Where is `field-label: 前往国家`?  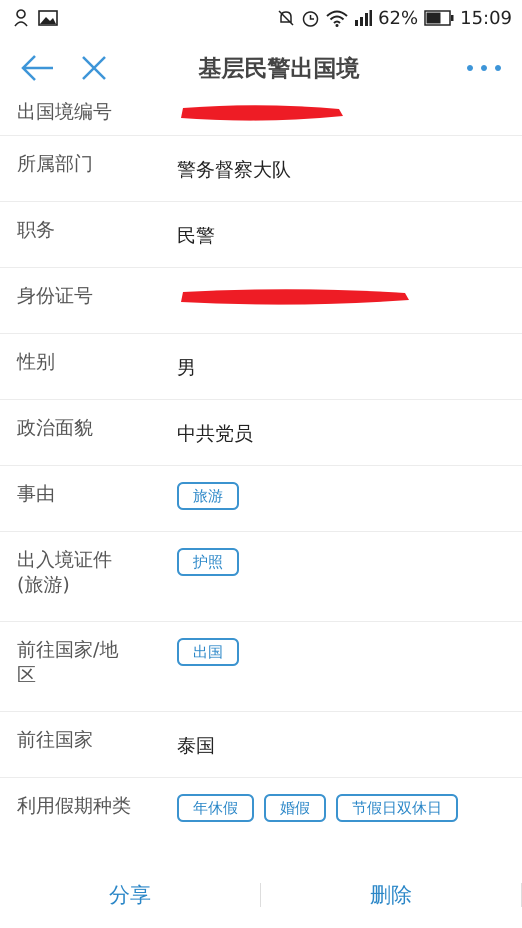 field-label: 前往国家 is located at coordinates (55, 740).